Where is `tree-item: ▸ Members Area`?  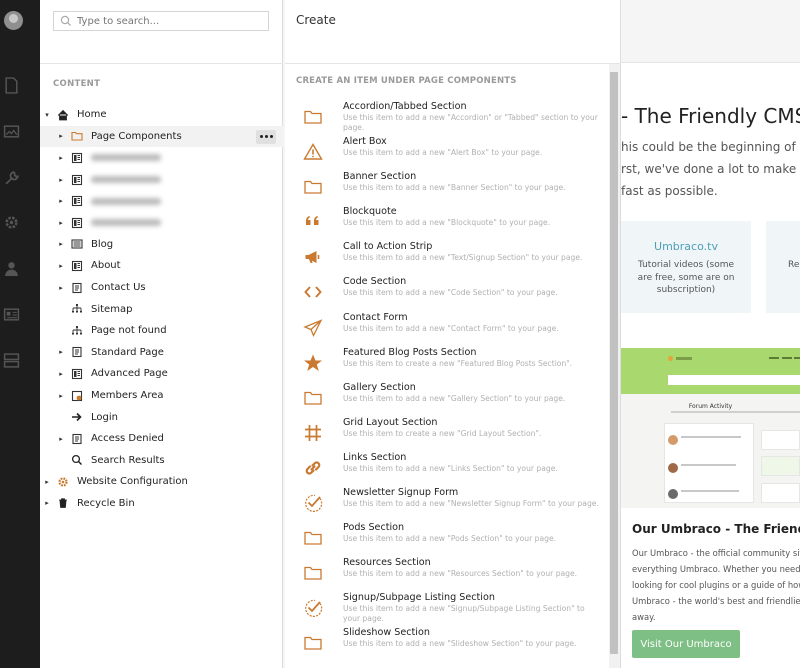 tree-item: ▸ Members Area is located at coordinates (161, 396).